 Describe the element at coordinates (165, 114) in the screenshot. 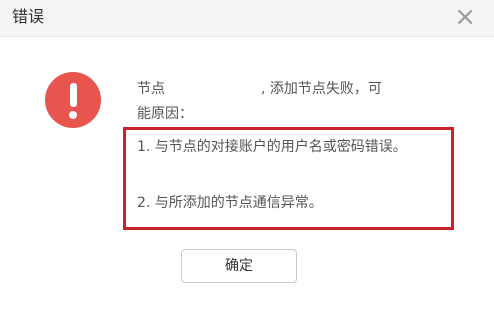

I see `error-message-line2: 能原因：` at that location.